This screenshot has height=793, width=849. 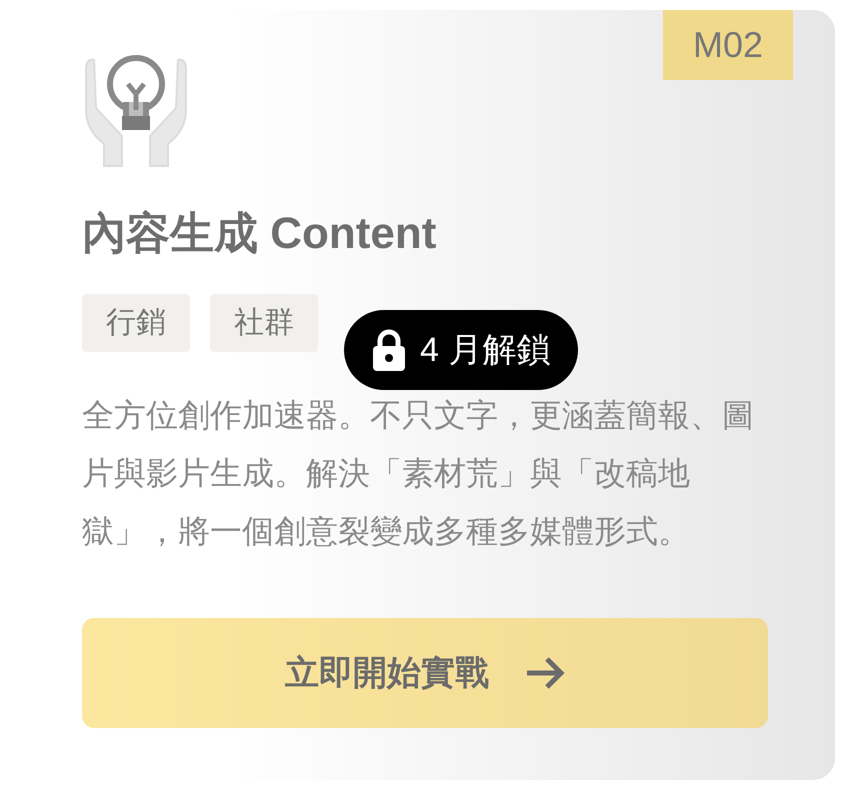 I want to click on start-button: 立即開始實戰, so click(x=425, y=673).